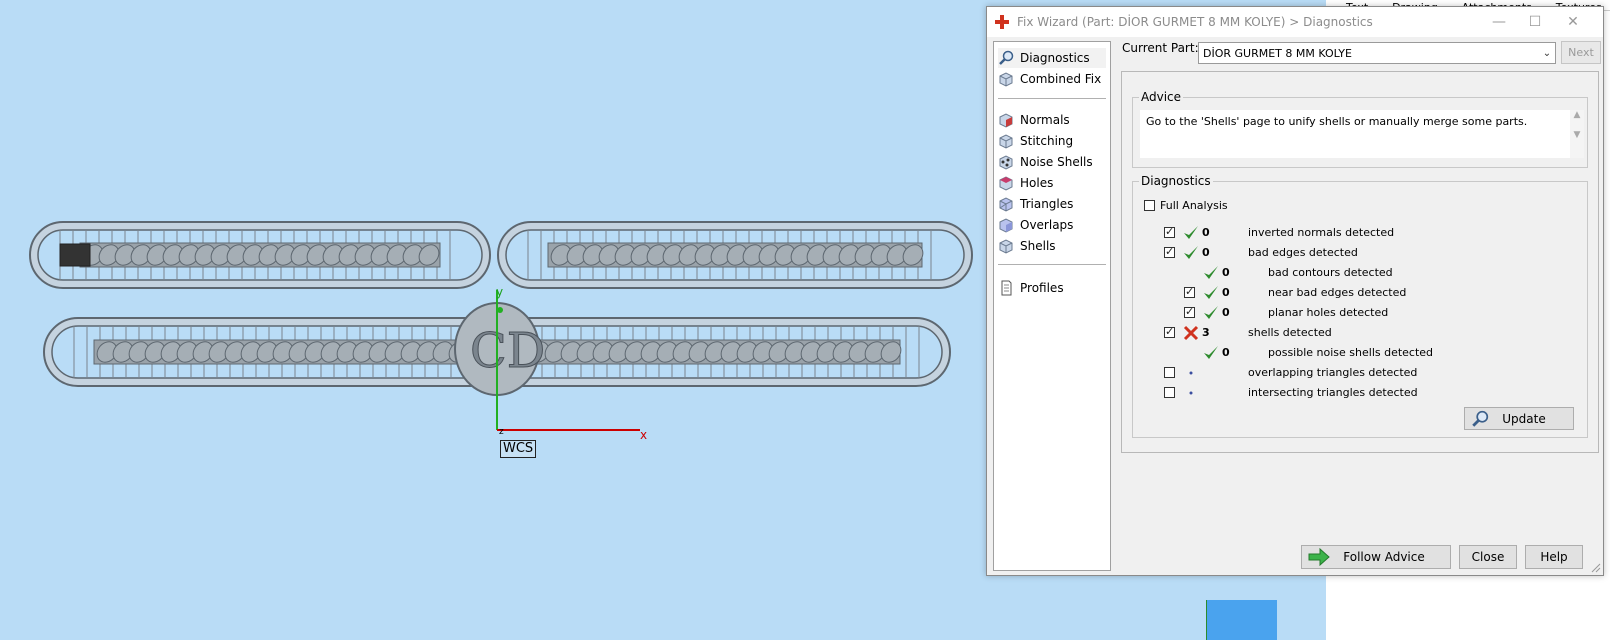 The height and width of the screenshot is (640, 1610). What do you see at coordinates (1241, 620) in the screenshot?
I see `view-cube` at bounding box center [1241, 620].